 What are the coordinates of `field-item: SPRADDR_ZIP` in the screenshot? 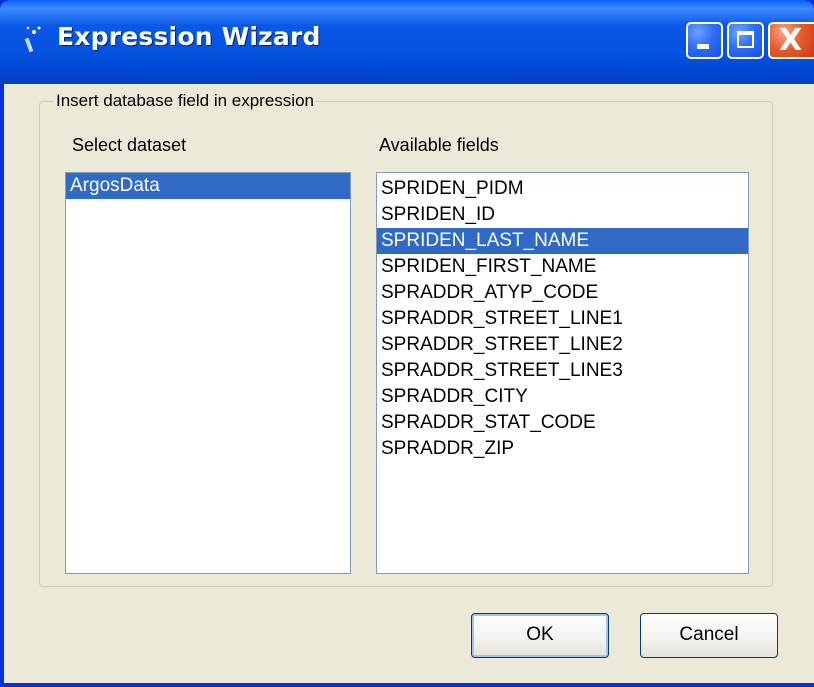 It's located at (562, 449).